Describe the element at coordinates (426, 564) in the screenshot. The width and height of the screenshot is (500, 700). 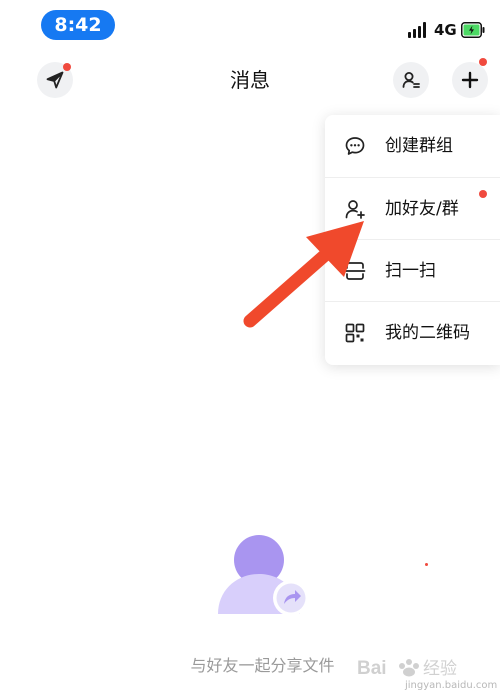
I see `decorative-dot` at that location.